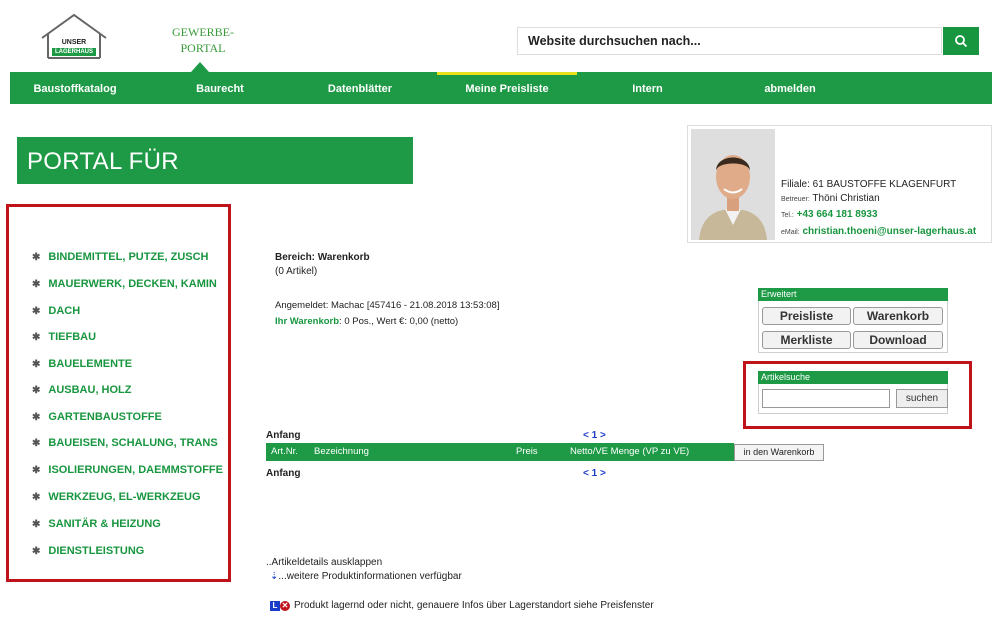 This screenshot has width=992, height=617. I want to click on category-dienstleistung: ✱ DIENSTLEISTUNG, so click(88, 551).